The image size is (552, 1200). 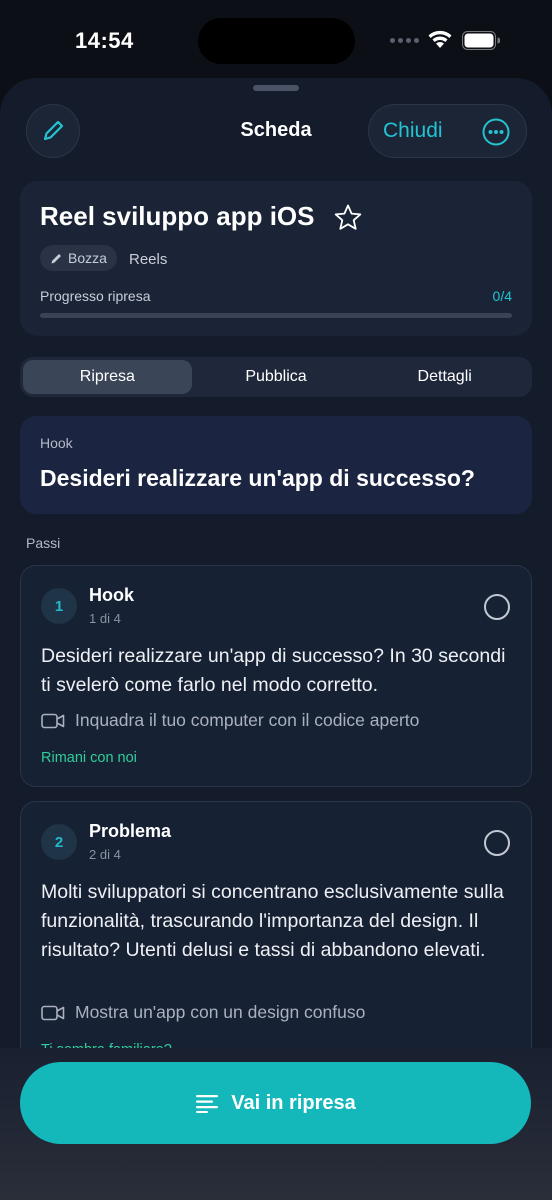 What do you see at coordinates (111, 595) in the screenshot?
I see `step-title: Hook` at bounding box center [111, 595].